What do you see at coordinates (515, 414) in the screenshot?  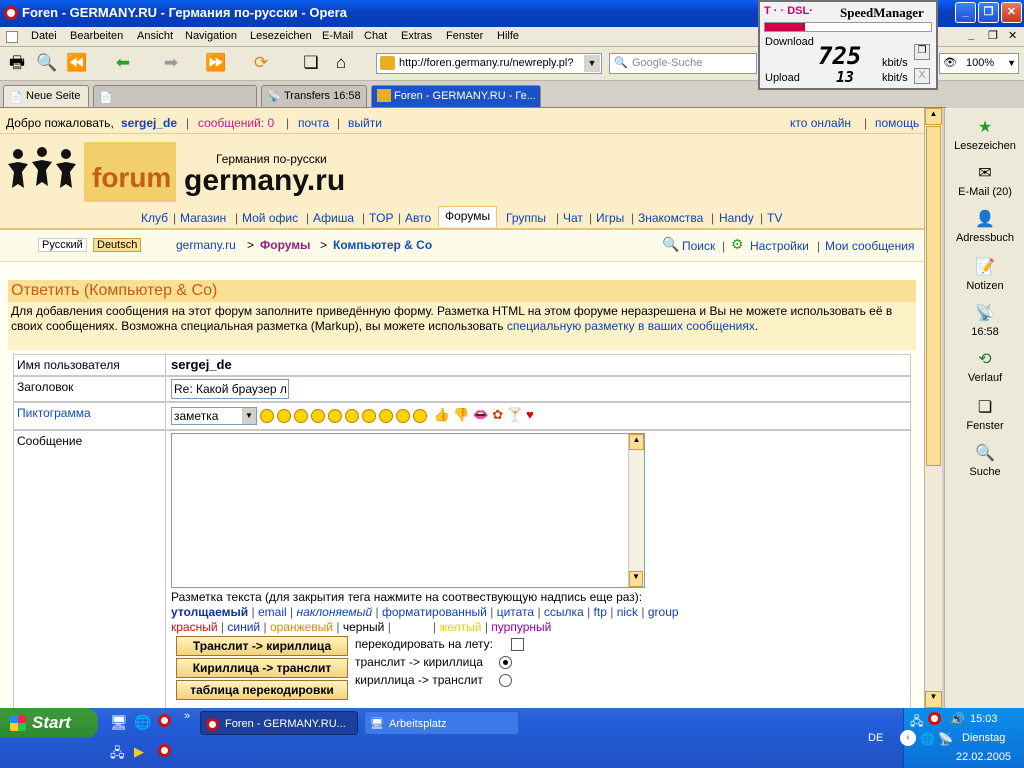 I see `glass-icon: 🍸` at bounding box center [515, 414].